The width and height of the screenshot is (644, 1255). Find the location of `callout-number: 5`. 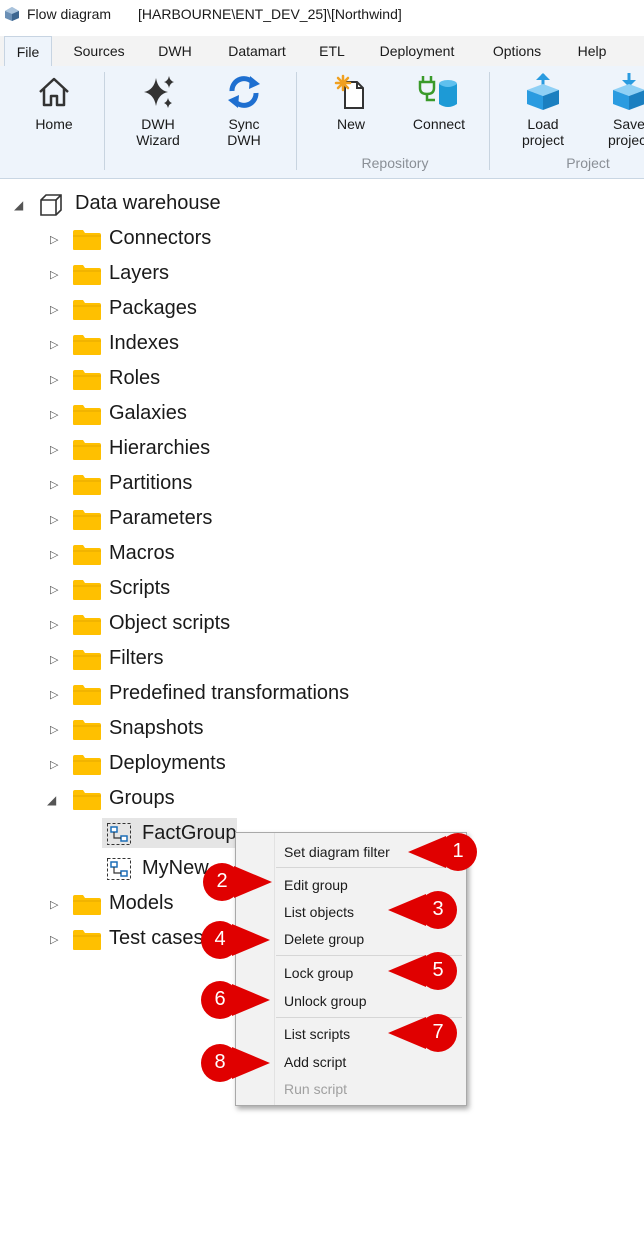

callout-number: 5 is located at coordinates (438, 970).